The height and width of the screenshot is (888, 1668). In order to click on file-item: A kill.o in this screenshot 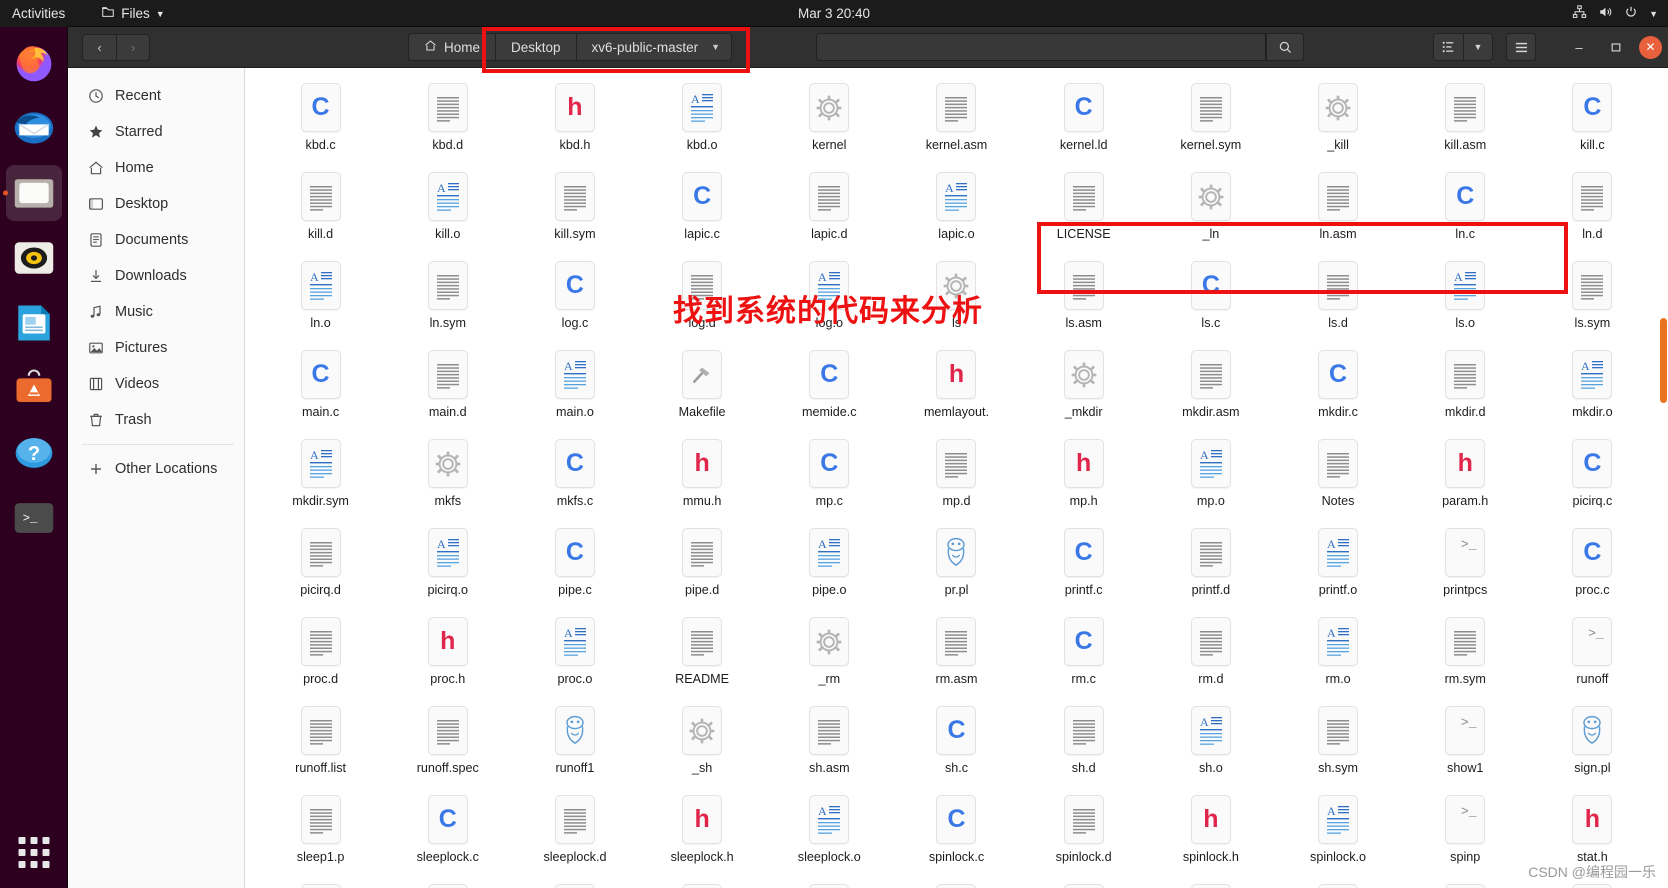, I will do `click(447, 207)`.